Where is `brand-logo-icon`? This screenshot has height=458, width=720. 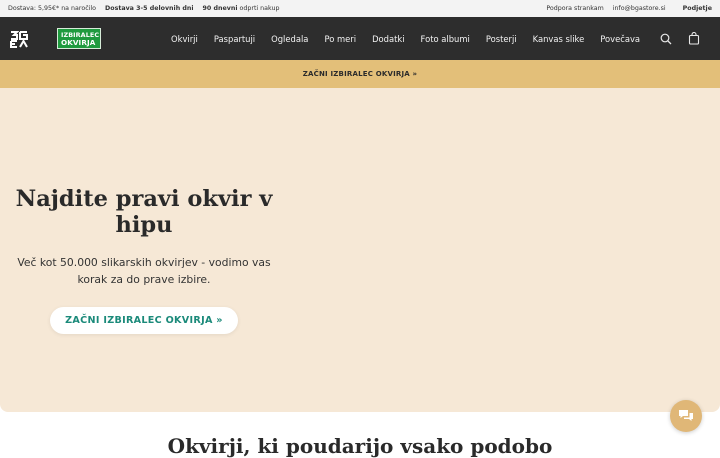 brand-logo-icon is located at coordinates (20, 39).